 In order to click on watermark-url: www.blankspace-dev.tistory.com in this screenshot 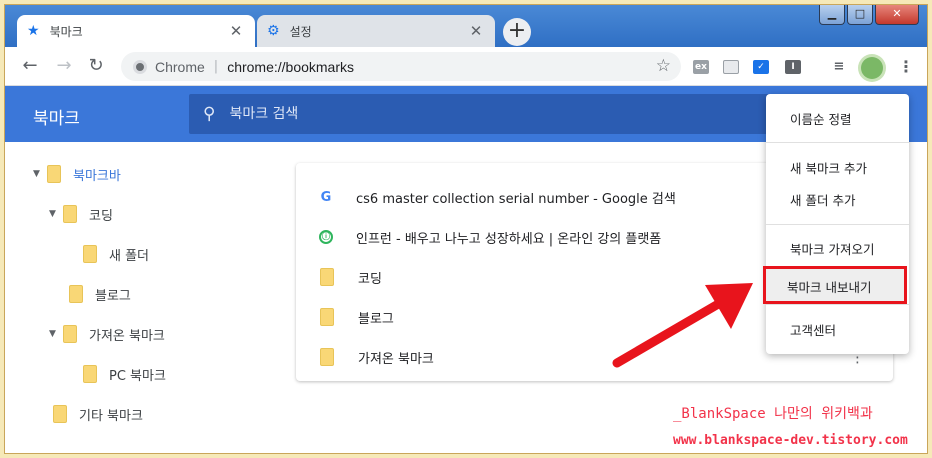, I will do `click(790, 440)`.